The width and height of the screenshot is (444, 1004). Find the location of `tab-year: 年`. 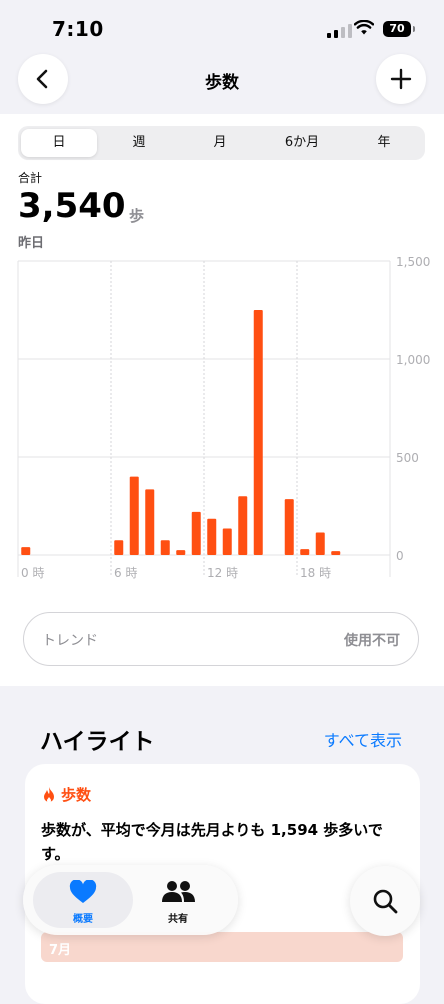

tab-year: 年 is located at coordinates (384, 143).